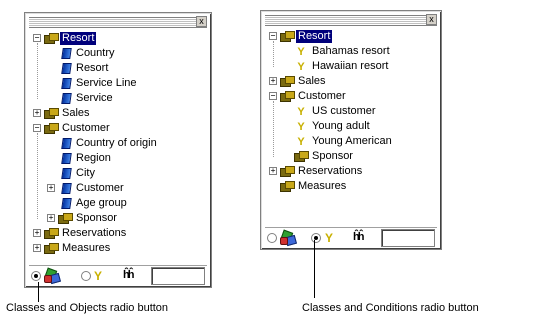 This screenshot has height=330, width=550. I want to click on tree-item: Country, so click(118, 53).